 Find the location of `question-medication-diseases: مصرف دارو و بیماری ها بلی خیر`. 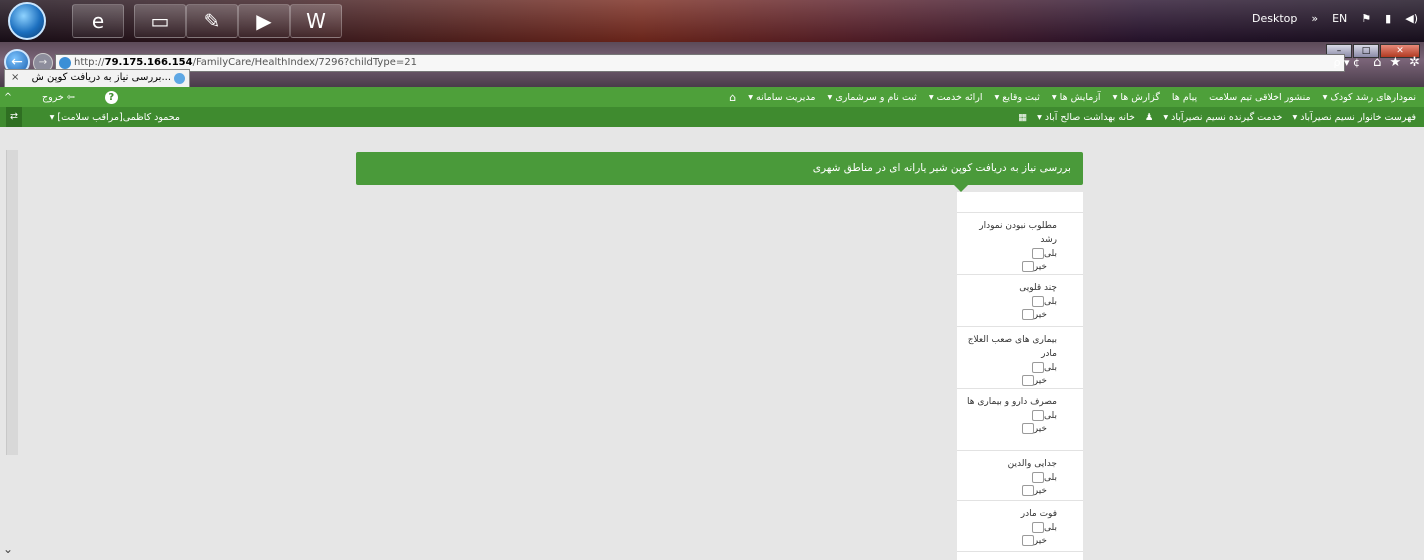

question-medication-diseases: مصرف دارو و بیماری ها بلی خیر is located at coordinates (1020, 419).